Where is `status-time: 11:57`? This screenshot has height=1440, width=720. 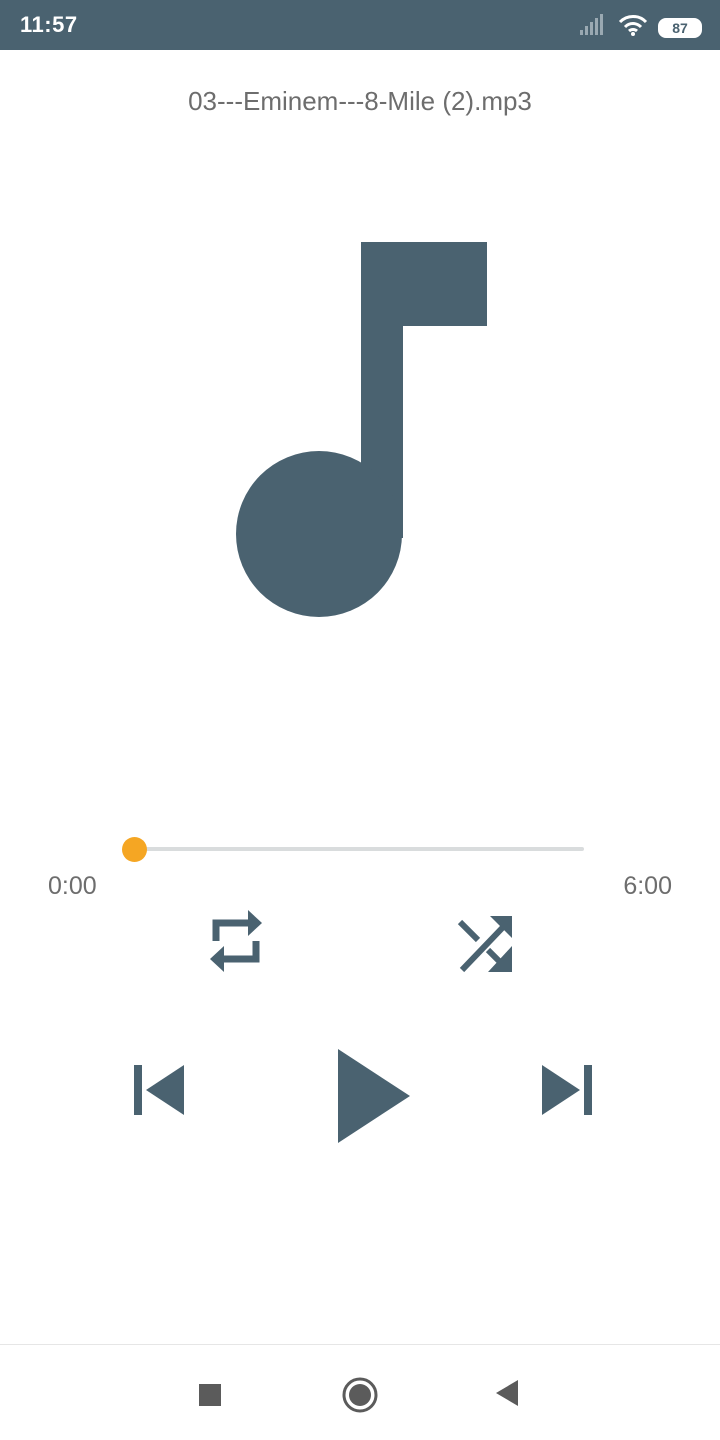 status-time: 11:57 is located at coordinates (49, 24).